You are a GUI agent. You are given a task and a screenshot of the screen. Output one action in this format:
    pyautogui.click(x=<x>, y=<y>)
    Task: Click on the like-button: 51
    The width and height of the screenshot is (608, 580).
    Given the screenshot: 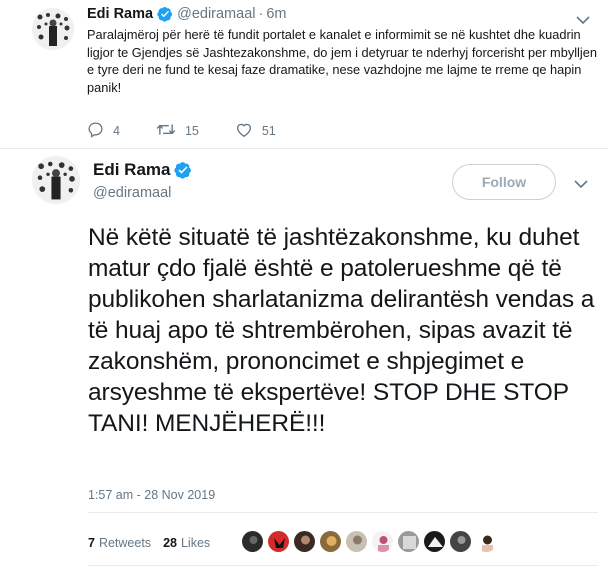 What is the action you would take?
    pyautogui.click(x=255, y=131)
    